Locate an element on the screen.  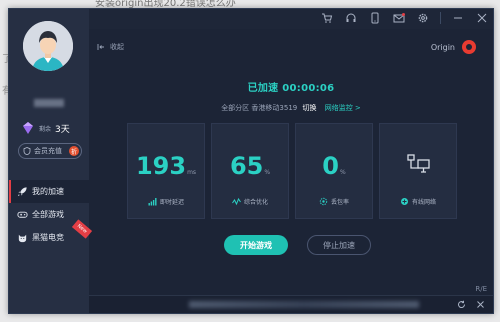
avatar is located at coordinates (48, 46).